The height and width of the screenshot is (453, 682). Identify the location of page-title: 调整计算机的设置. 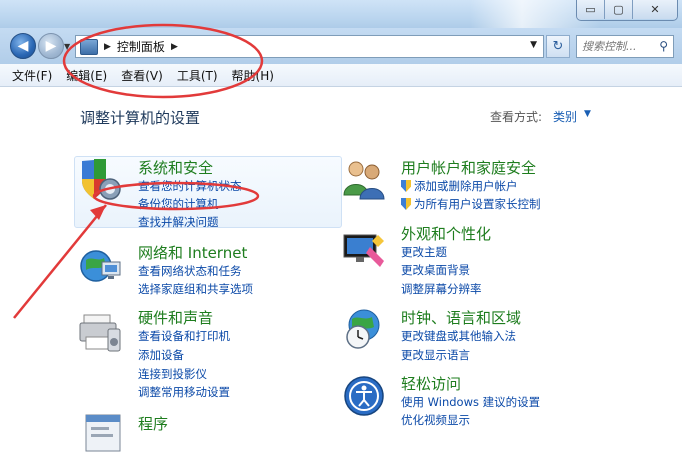
(140, 118).